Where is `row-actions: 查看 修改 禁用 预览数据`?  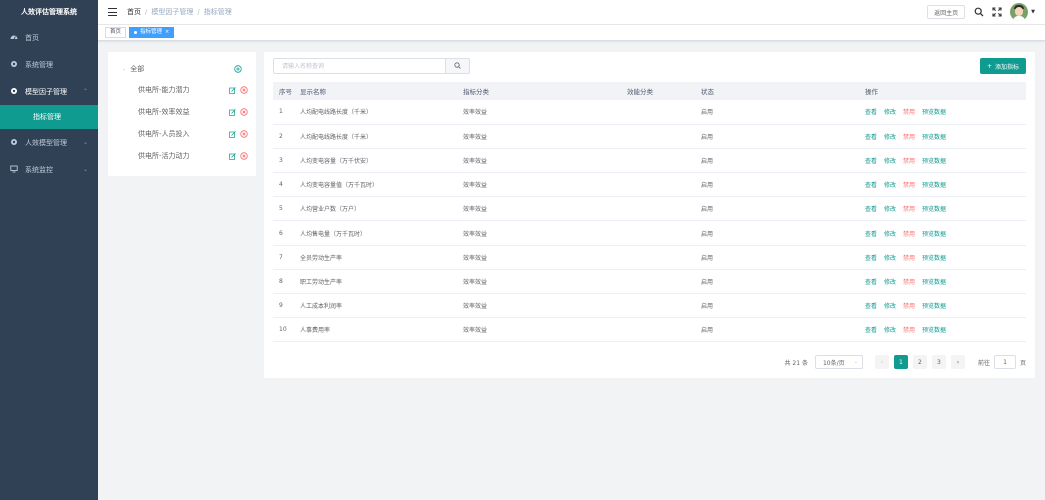 row-actions: 查看 修改 禁用 预览数据 is located at coordinates (942, 209).